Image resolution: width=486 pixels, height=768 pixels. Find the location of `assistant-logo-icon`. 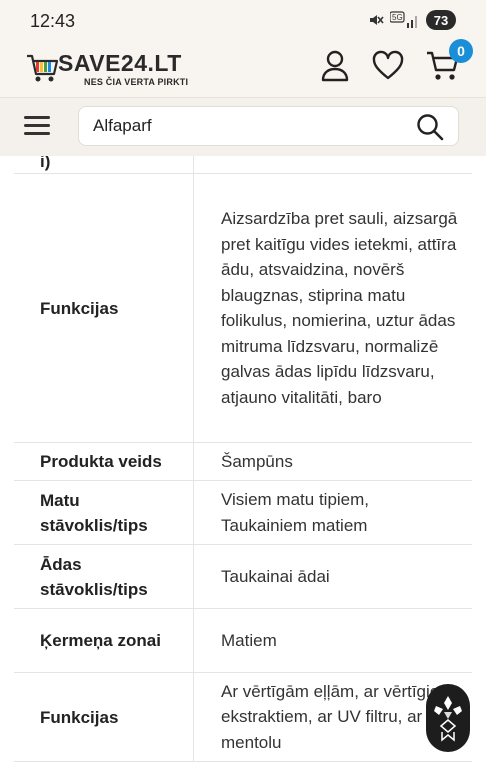

assistant-logo-icon is located at coordinates (448, 719).